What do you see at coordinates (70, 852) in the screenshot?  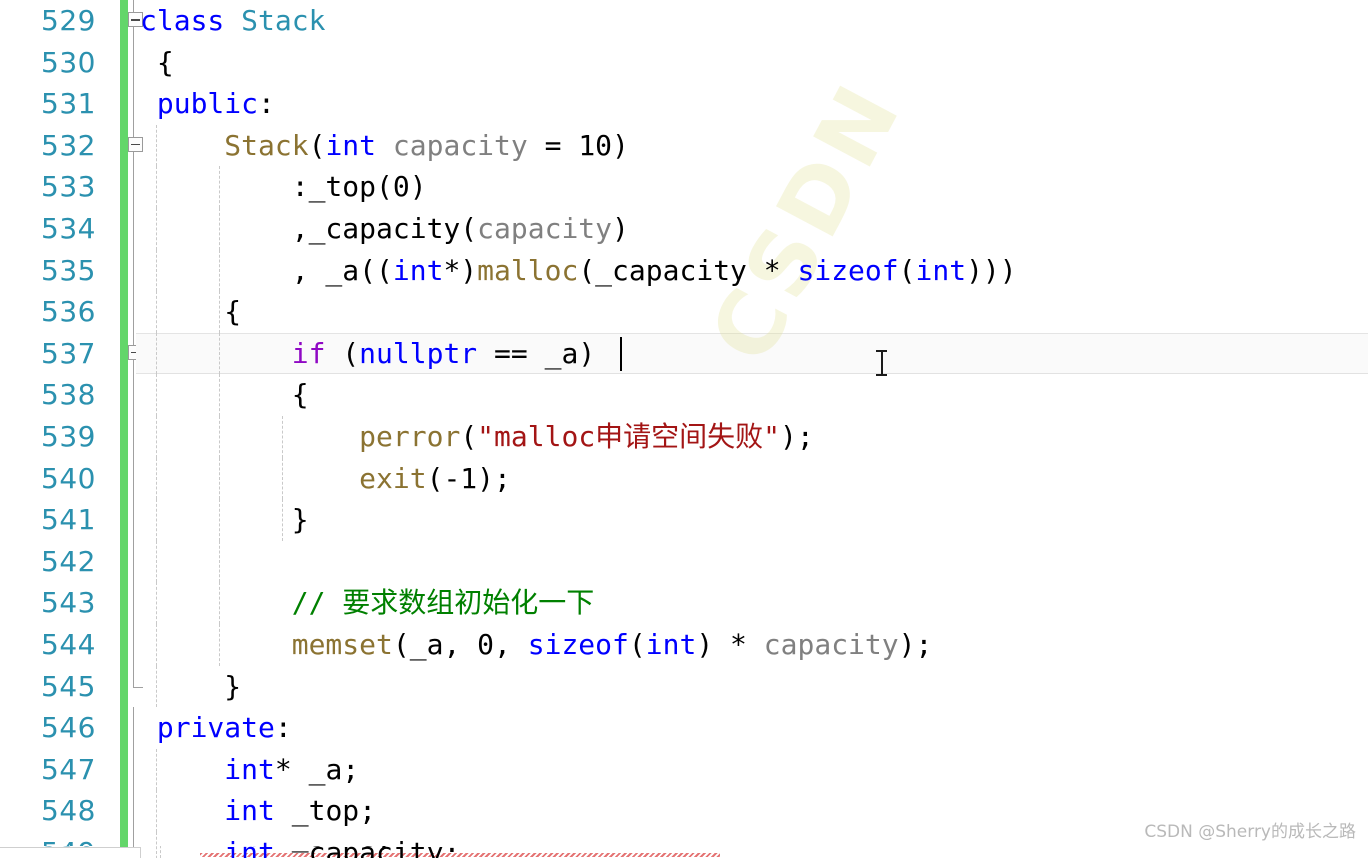 I see `panel-edge` at bounding box center [70, 852].